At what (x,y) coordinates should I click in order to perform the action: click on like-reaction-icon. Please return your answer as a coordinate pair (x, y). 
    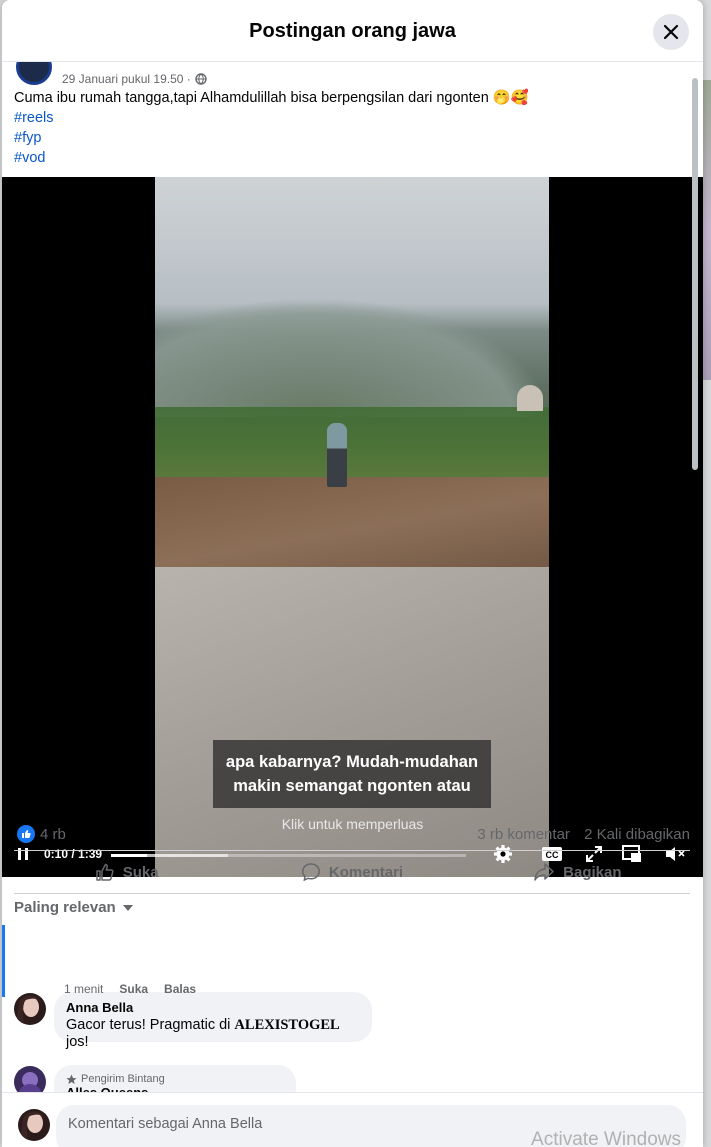
    Looking at the image, I should click on (26, 834).